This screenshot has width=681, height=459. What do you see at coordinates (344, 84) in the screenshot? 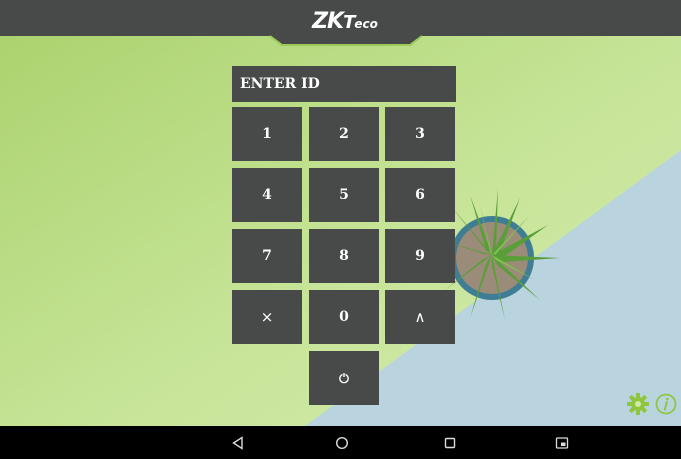
I see `enter-id-field: ENTER ID` at bounding box center [344, 84].